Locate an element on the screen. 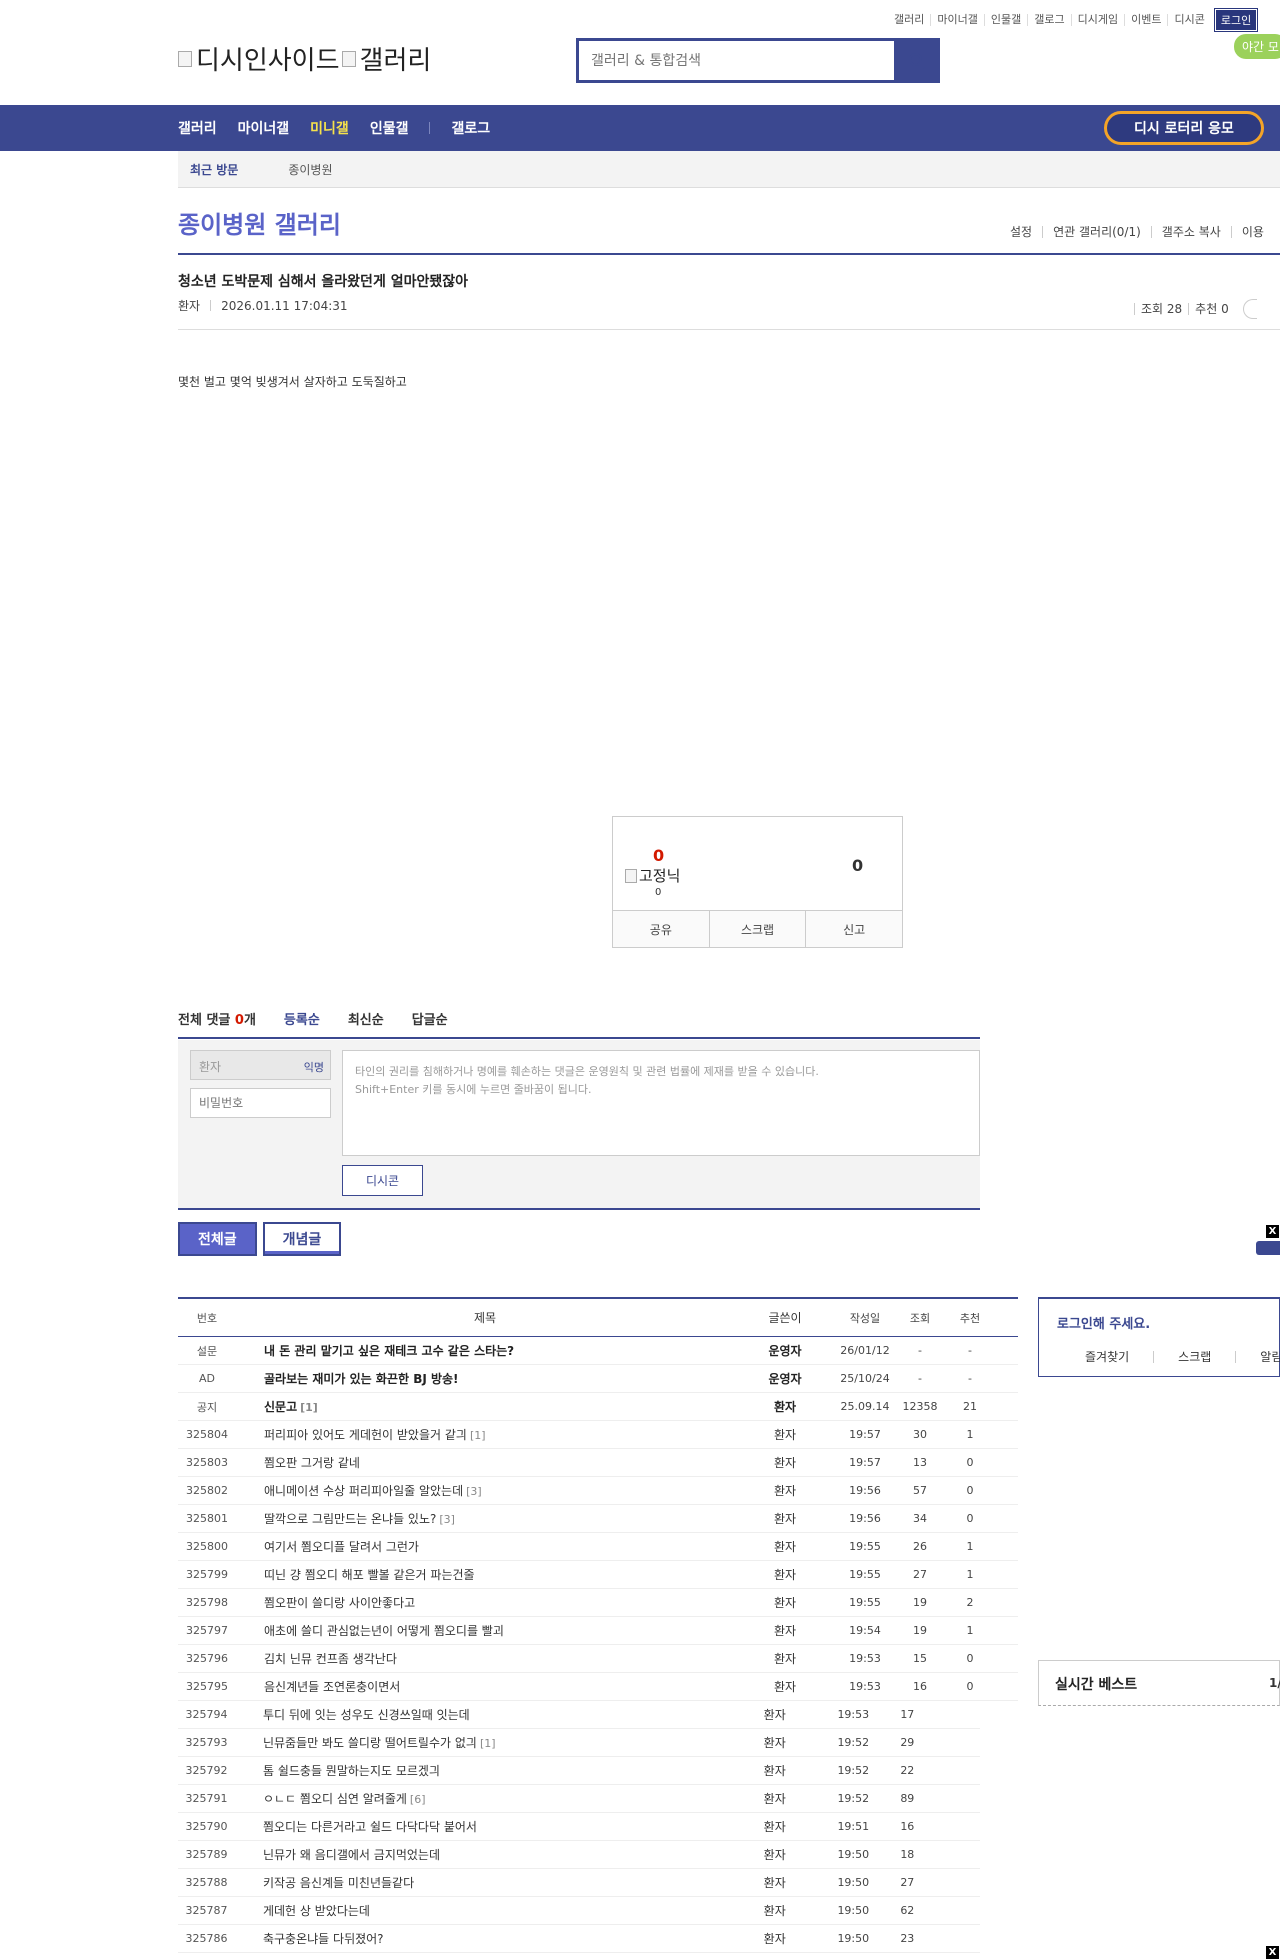 This screenshot has width=1280, height=1960. table-row: 325791 ㅇㄴㄷ 쬠오디 심연 알려줄게 [6] 환자 19:52 89 is located at coordinates (579, 1799).